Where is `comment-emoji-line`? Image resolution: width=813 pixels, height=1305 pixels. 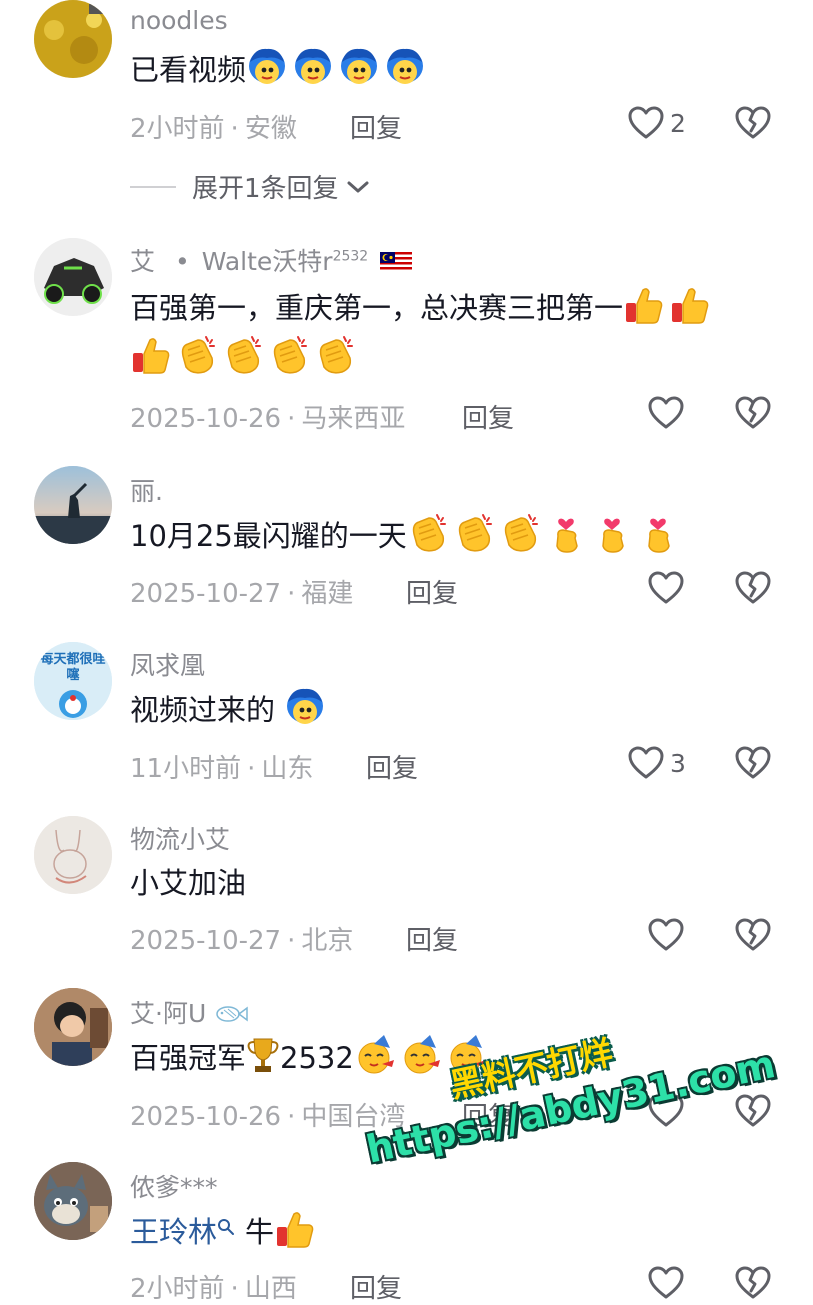
comment-emoji-line is located at coordinates (245, 357).